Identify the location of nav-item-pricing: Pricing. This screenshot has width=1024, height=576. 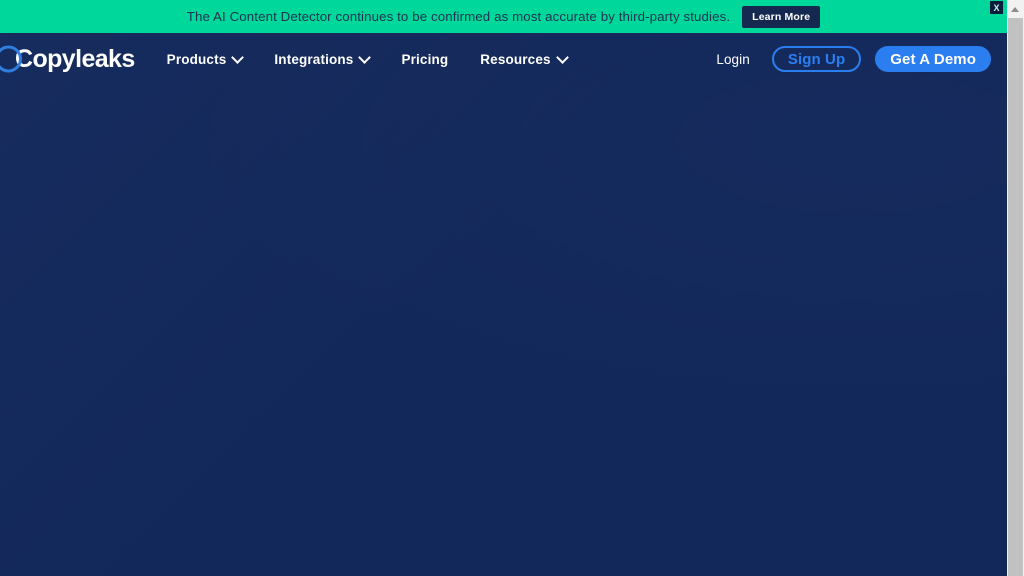
(424, 59).